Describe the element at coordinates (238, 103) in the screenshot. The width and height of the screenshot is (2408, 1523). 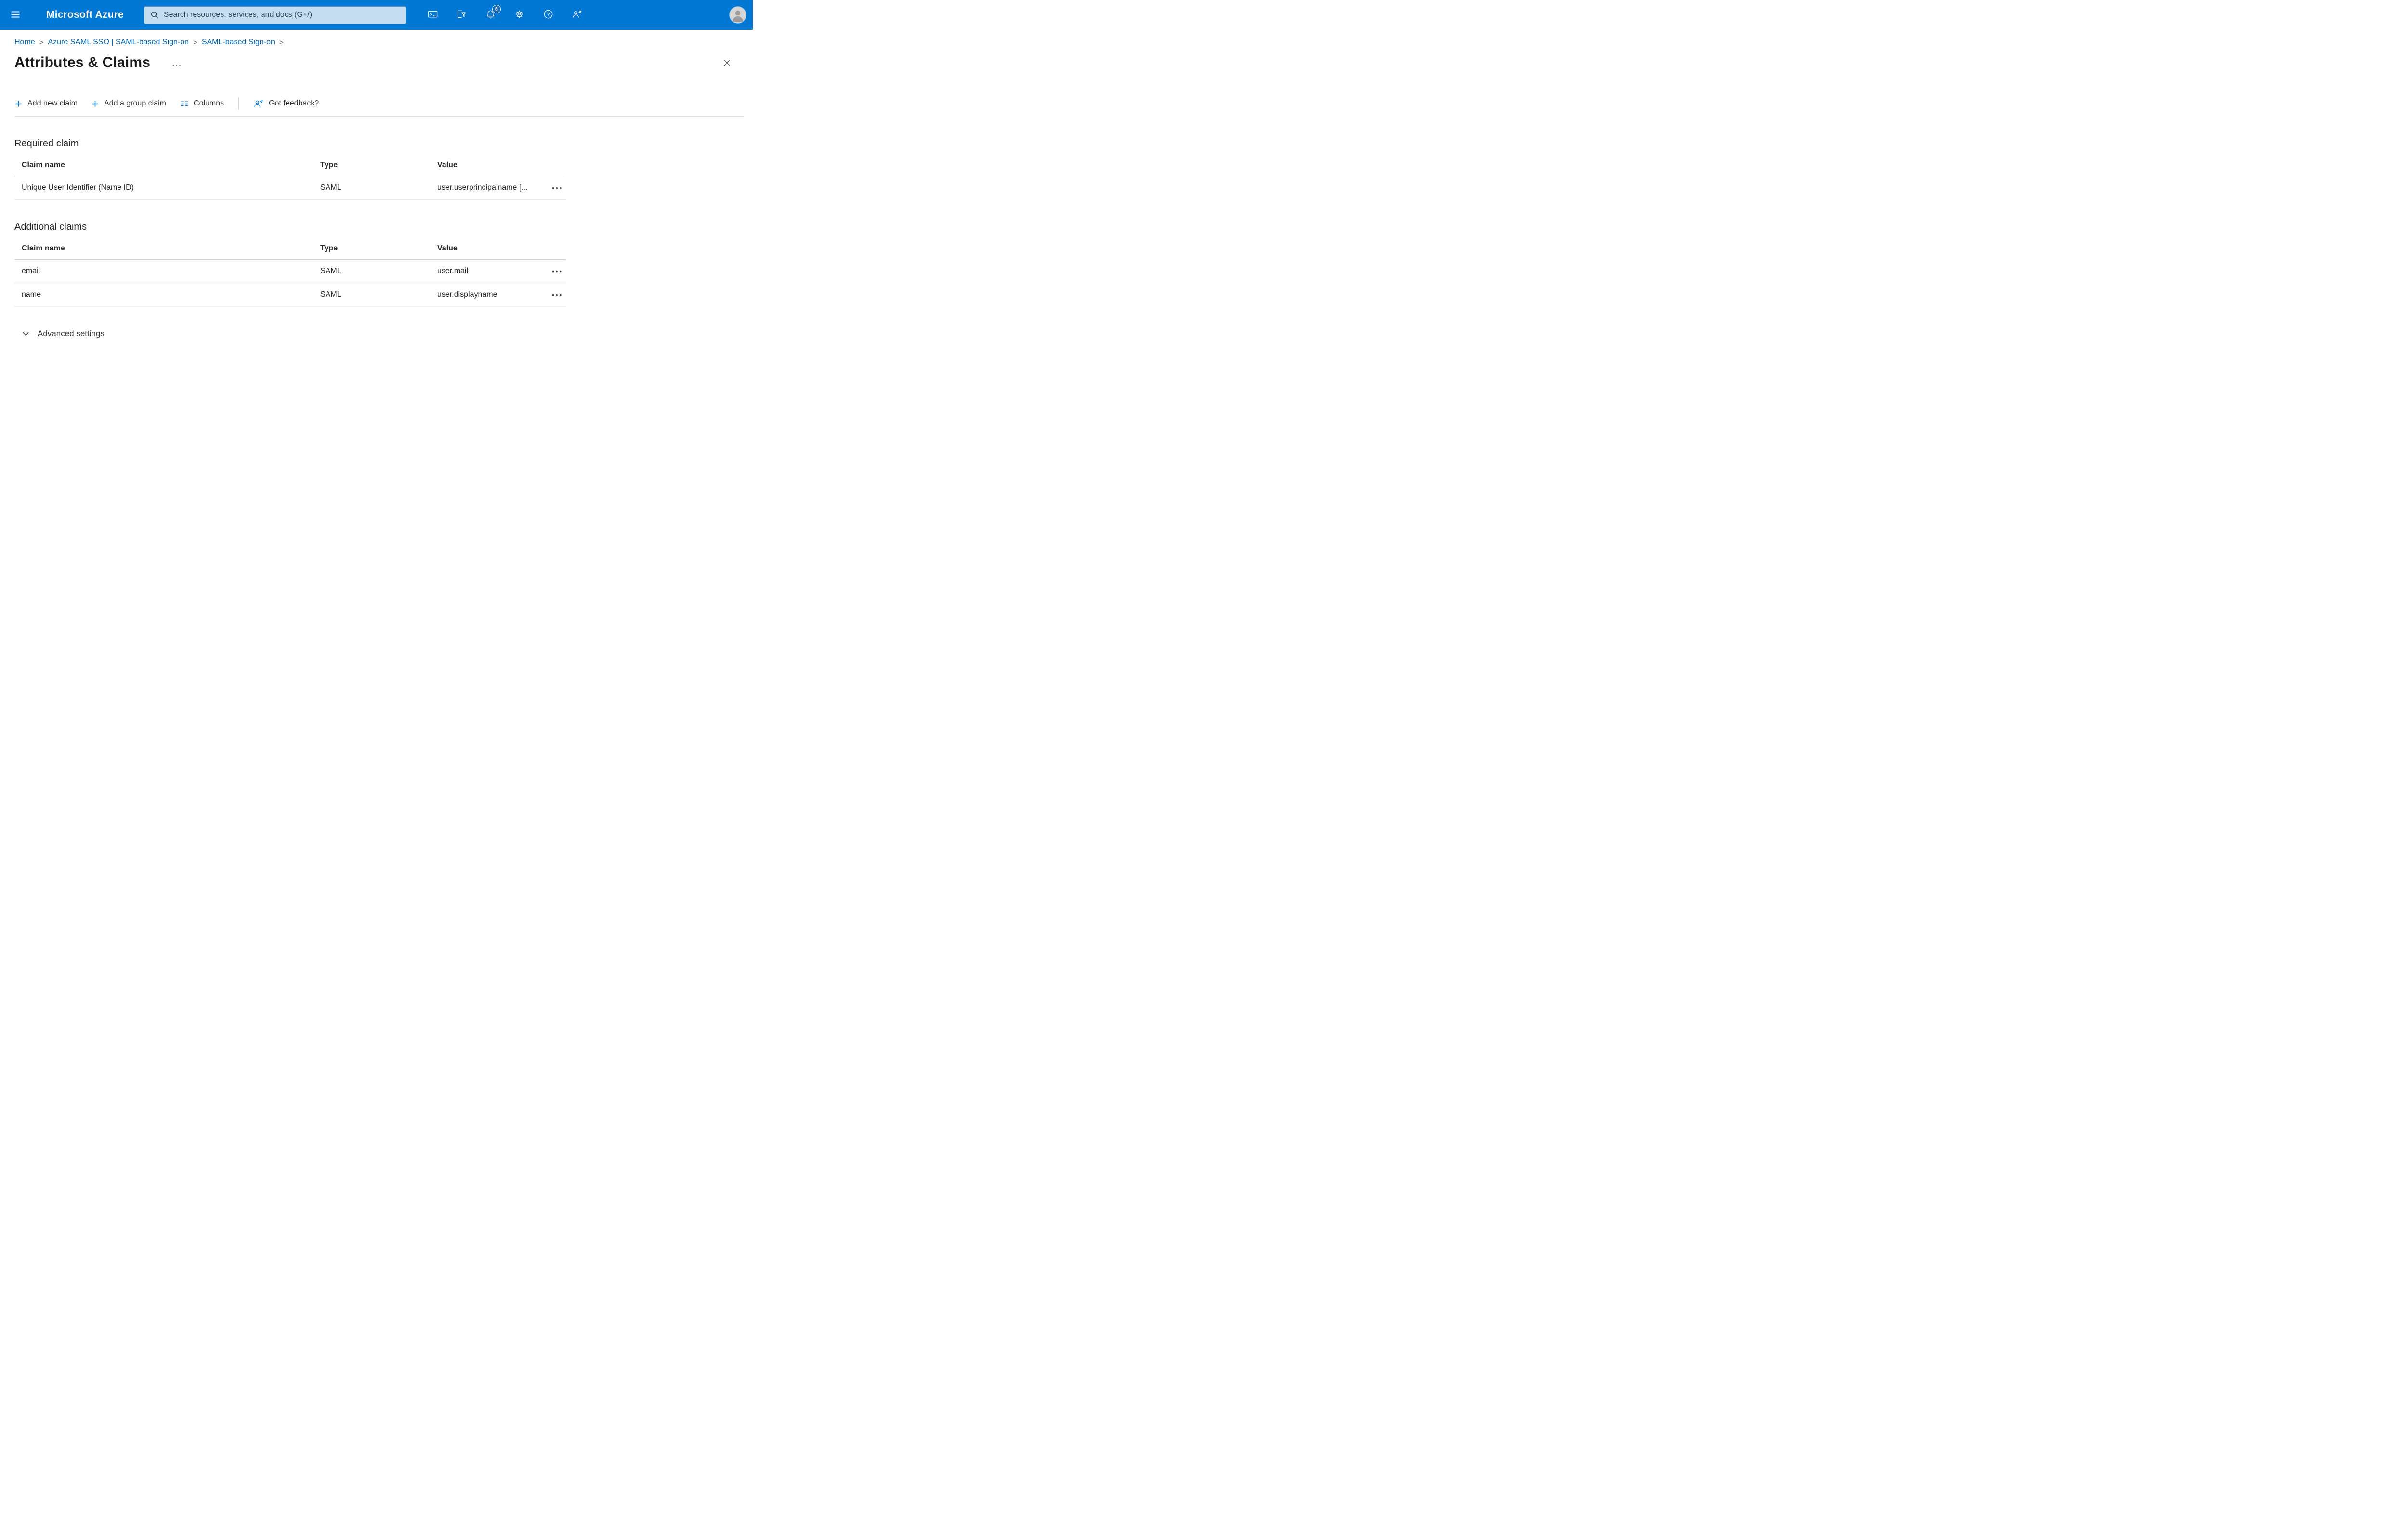
I see `toolbar-divider` at that location.